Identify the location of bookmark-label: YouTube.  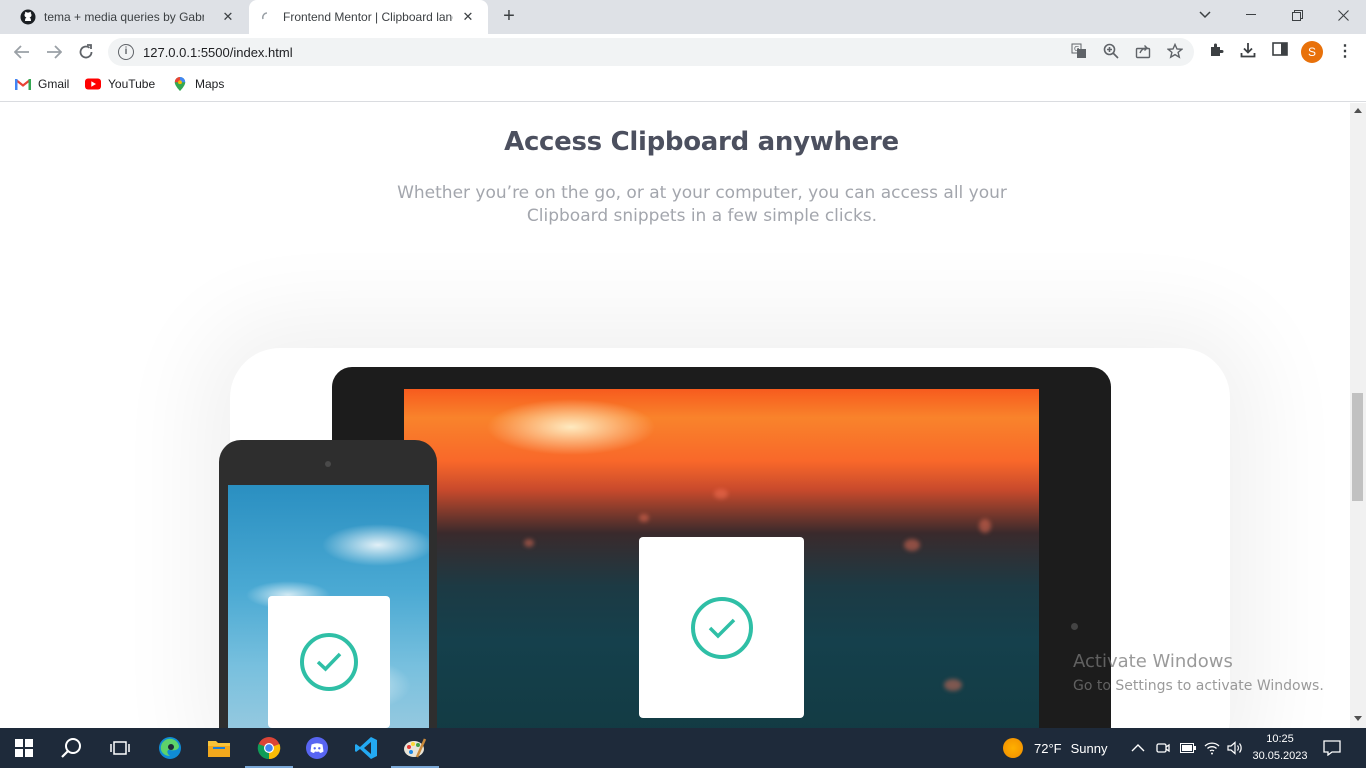
(132, 84).